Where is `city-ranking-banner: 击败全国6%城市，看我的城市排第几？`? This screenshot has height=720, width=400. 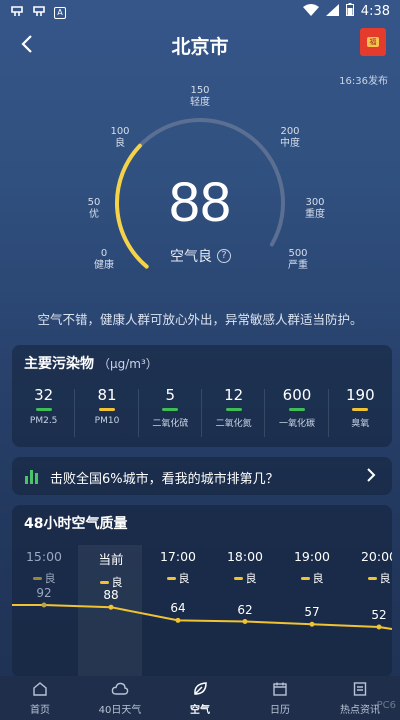
city-ranking-banner: 击败全国6%城市，看我的城市排第几？ is located at coordinates (202, 476).